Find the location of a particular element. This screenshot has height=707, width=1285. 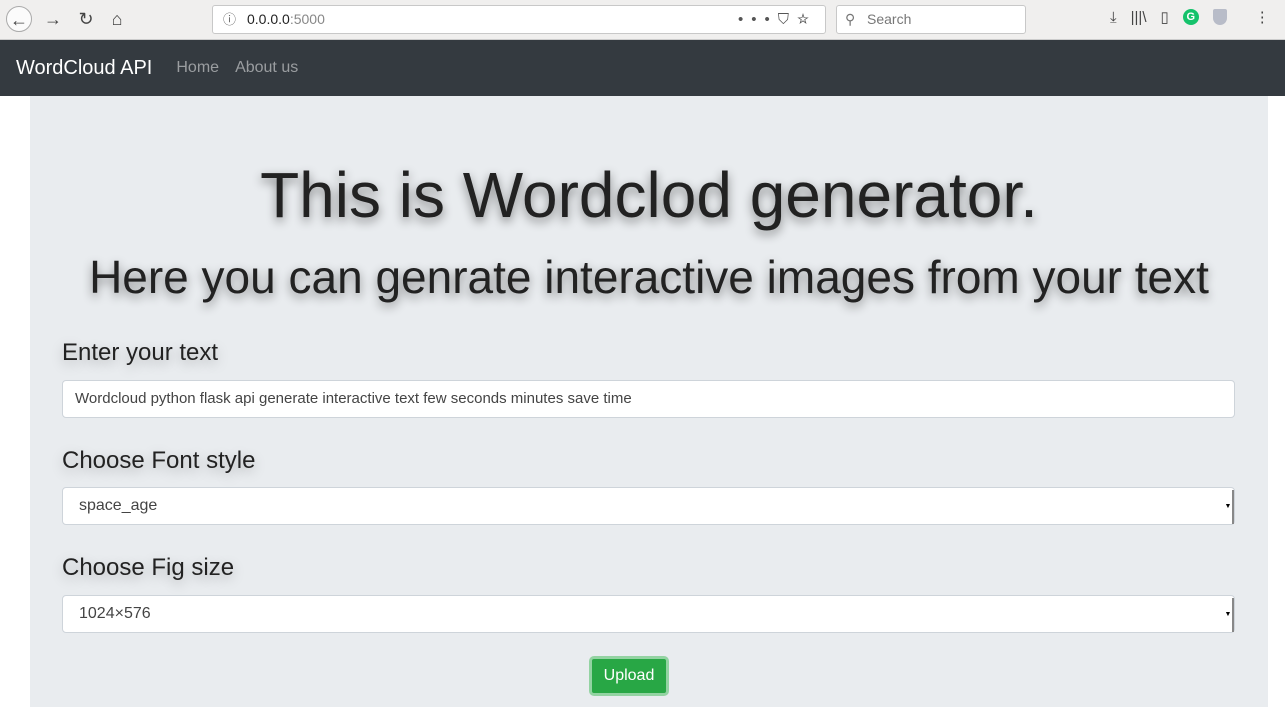

url-host: 0.0.0.0 is located at coordinates (268, 19).